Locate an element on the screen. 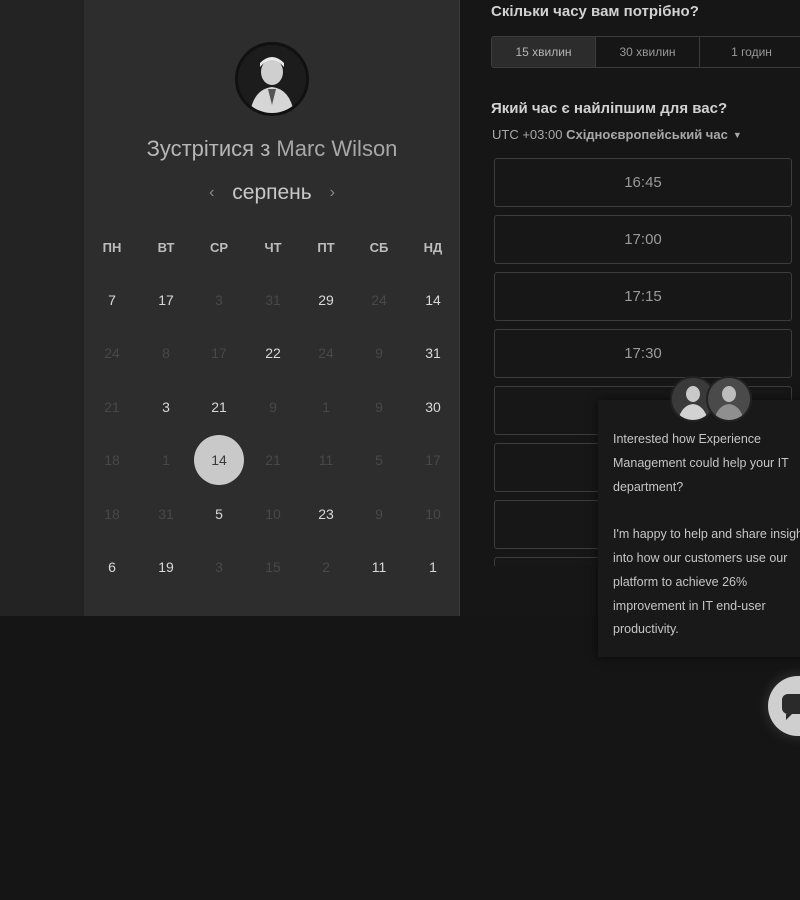  host-avatar is located at coordinates (272, 79).